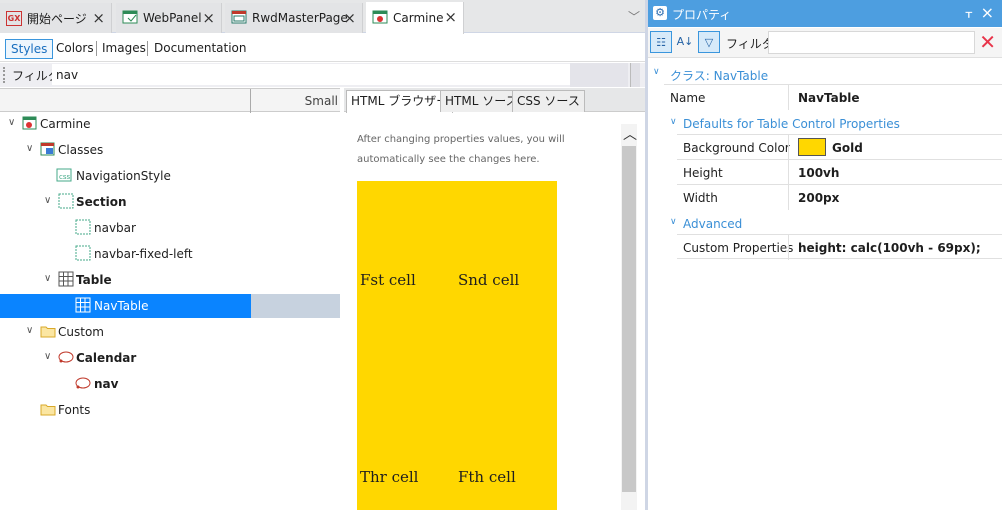 The image size is (1002, 510). Describe the element at coordinates (750, 44) in the screenshot. I see `filter-label: フィルタ` at that location.